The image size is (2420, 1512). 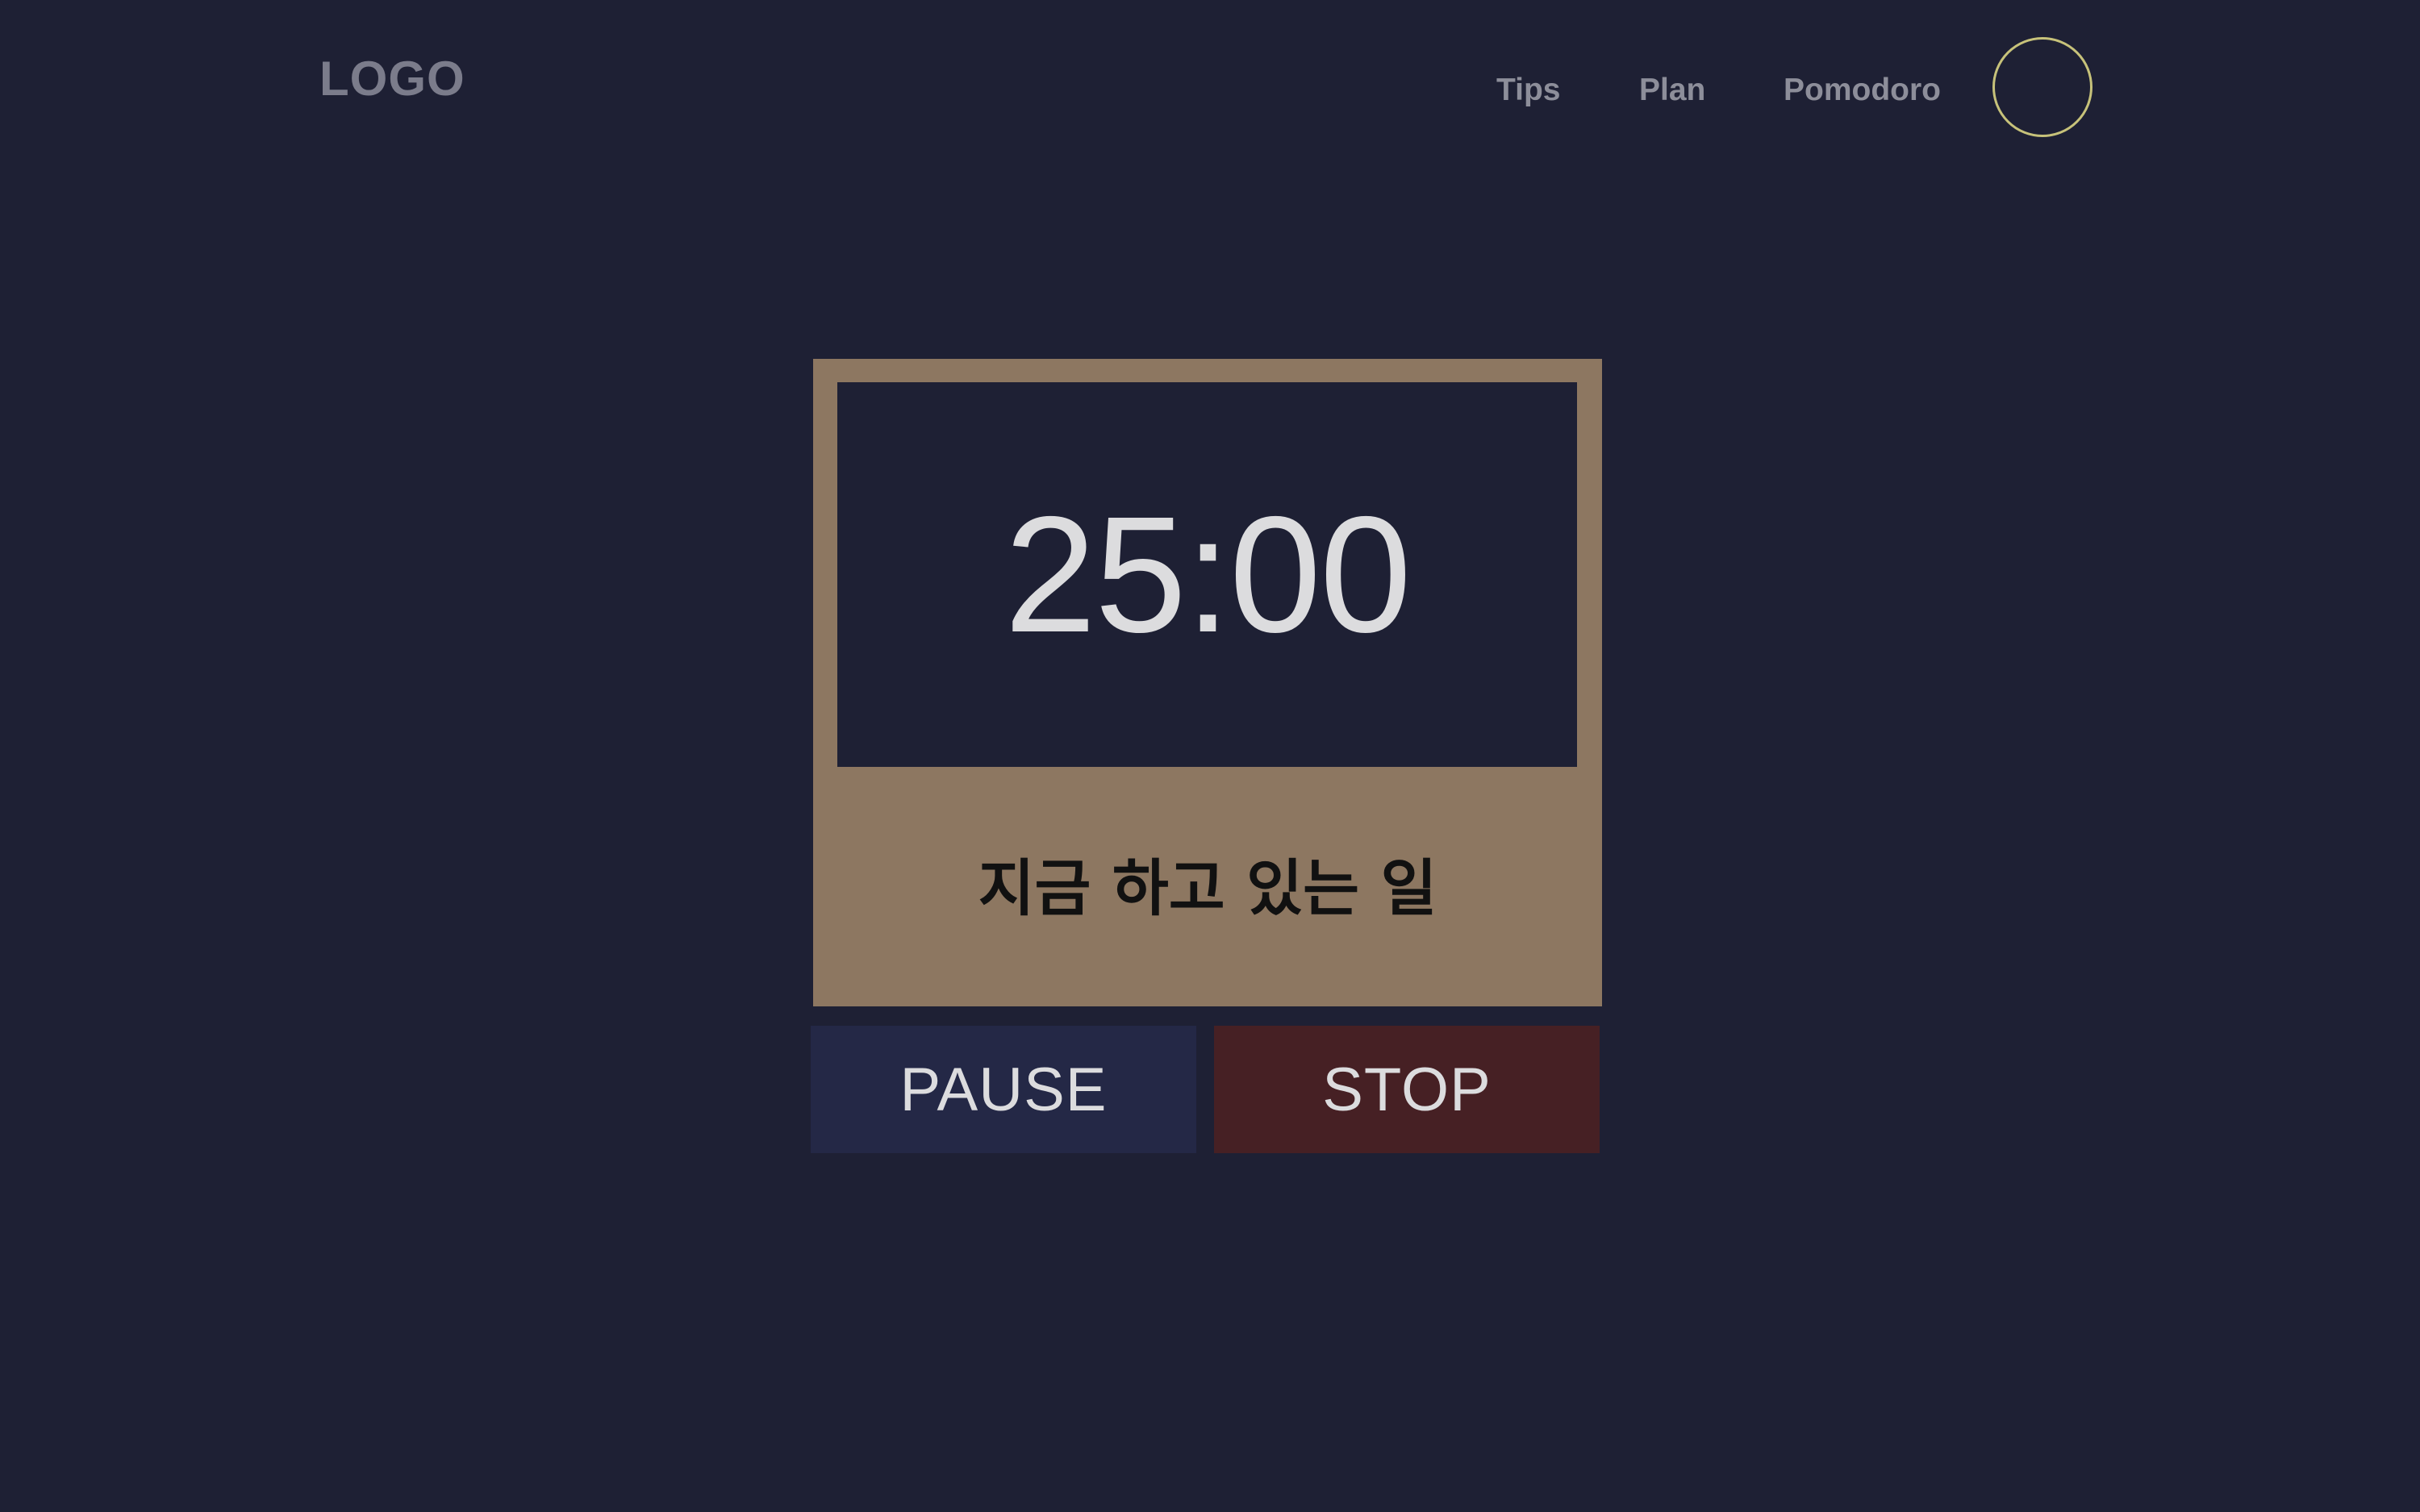 I want to click on timer-countdown: 25:00, so click(x=1207, y=574).